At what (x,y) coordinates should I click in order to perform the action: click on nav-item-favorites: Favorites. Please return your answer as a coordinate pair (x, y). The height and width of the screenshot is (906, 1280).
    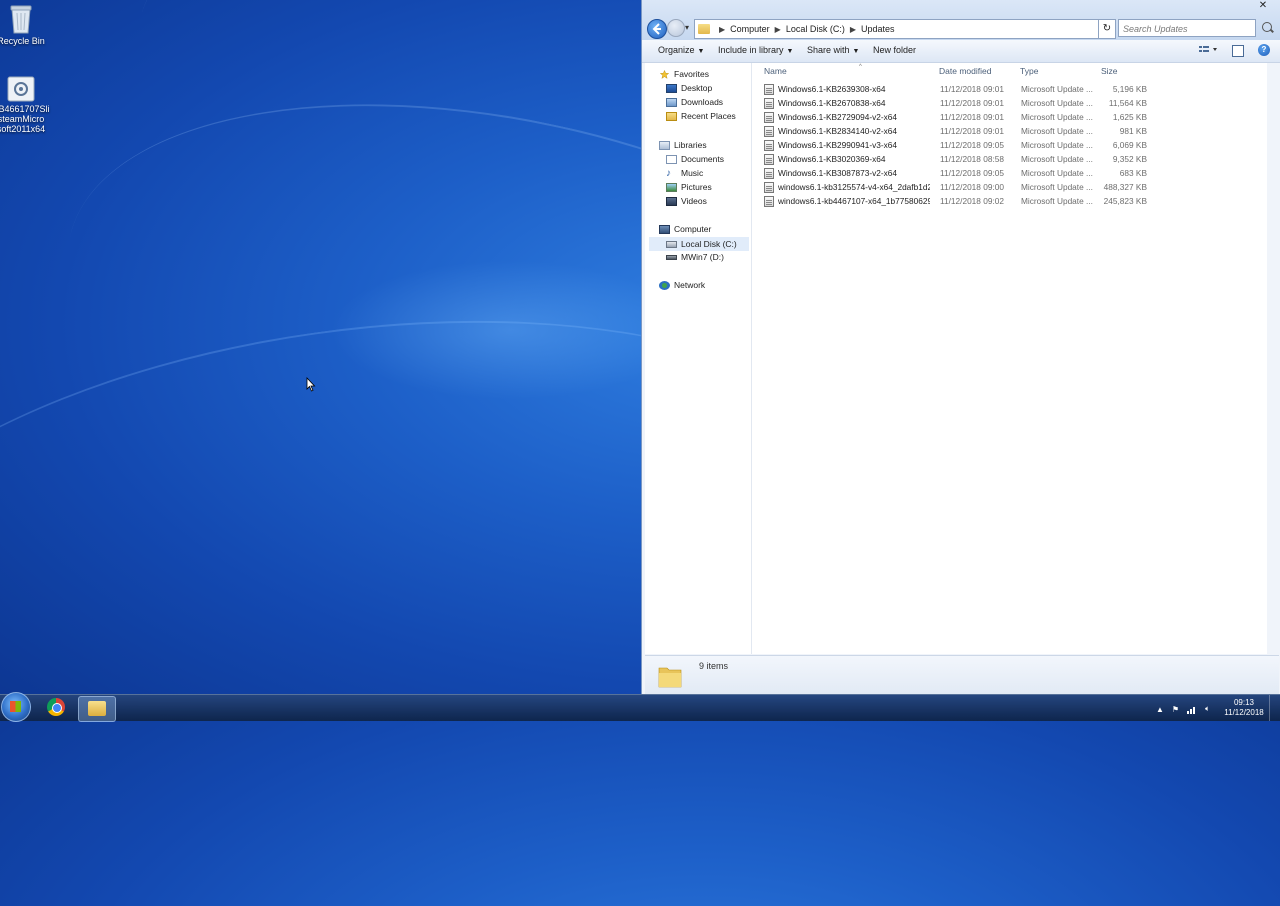
    Looking at the image, I should click on (684, 74).